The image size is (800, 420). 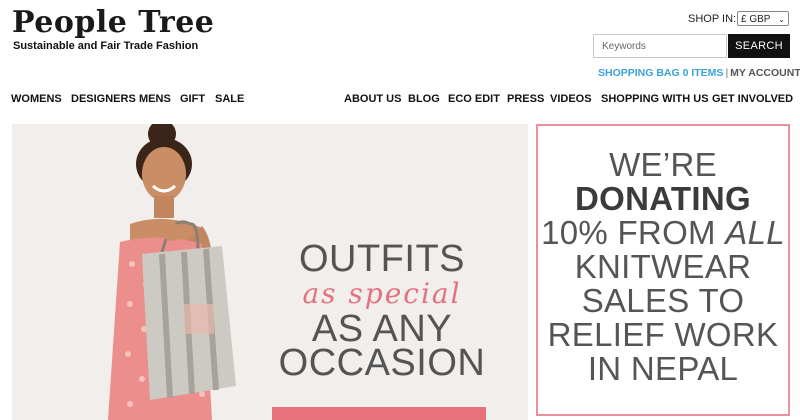 I want to click on hero-line-1: OUTFITS, so click(x=382, y=259).